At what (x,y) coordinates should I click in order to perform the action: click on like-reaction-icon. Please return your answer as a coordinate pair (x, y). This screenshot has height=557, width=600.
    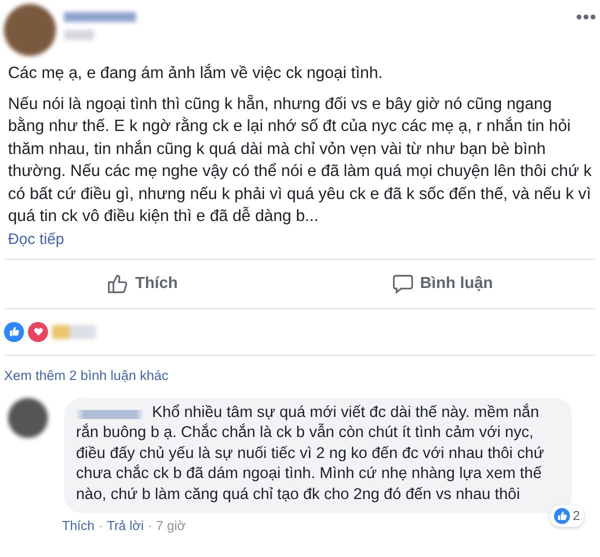
    Looking at the image, I should click on (14, 332).